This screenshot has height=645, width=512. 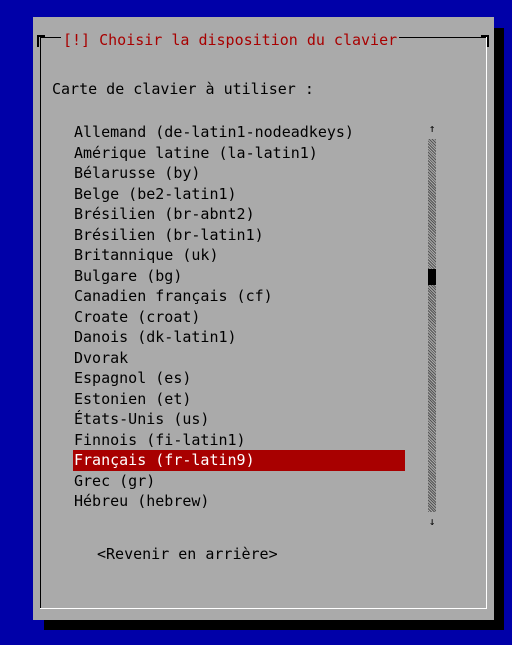 I want to click on scrollbar-thumb, so click(x=432, y=277).